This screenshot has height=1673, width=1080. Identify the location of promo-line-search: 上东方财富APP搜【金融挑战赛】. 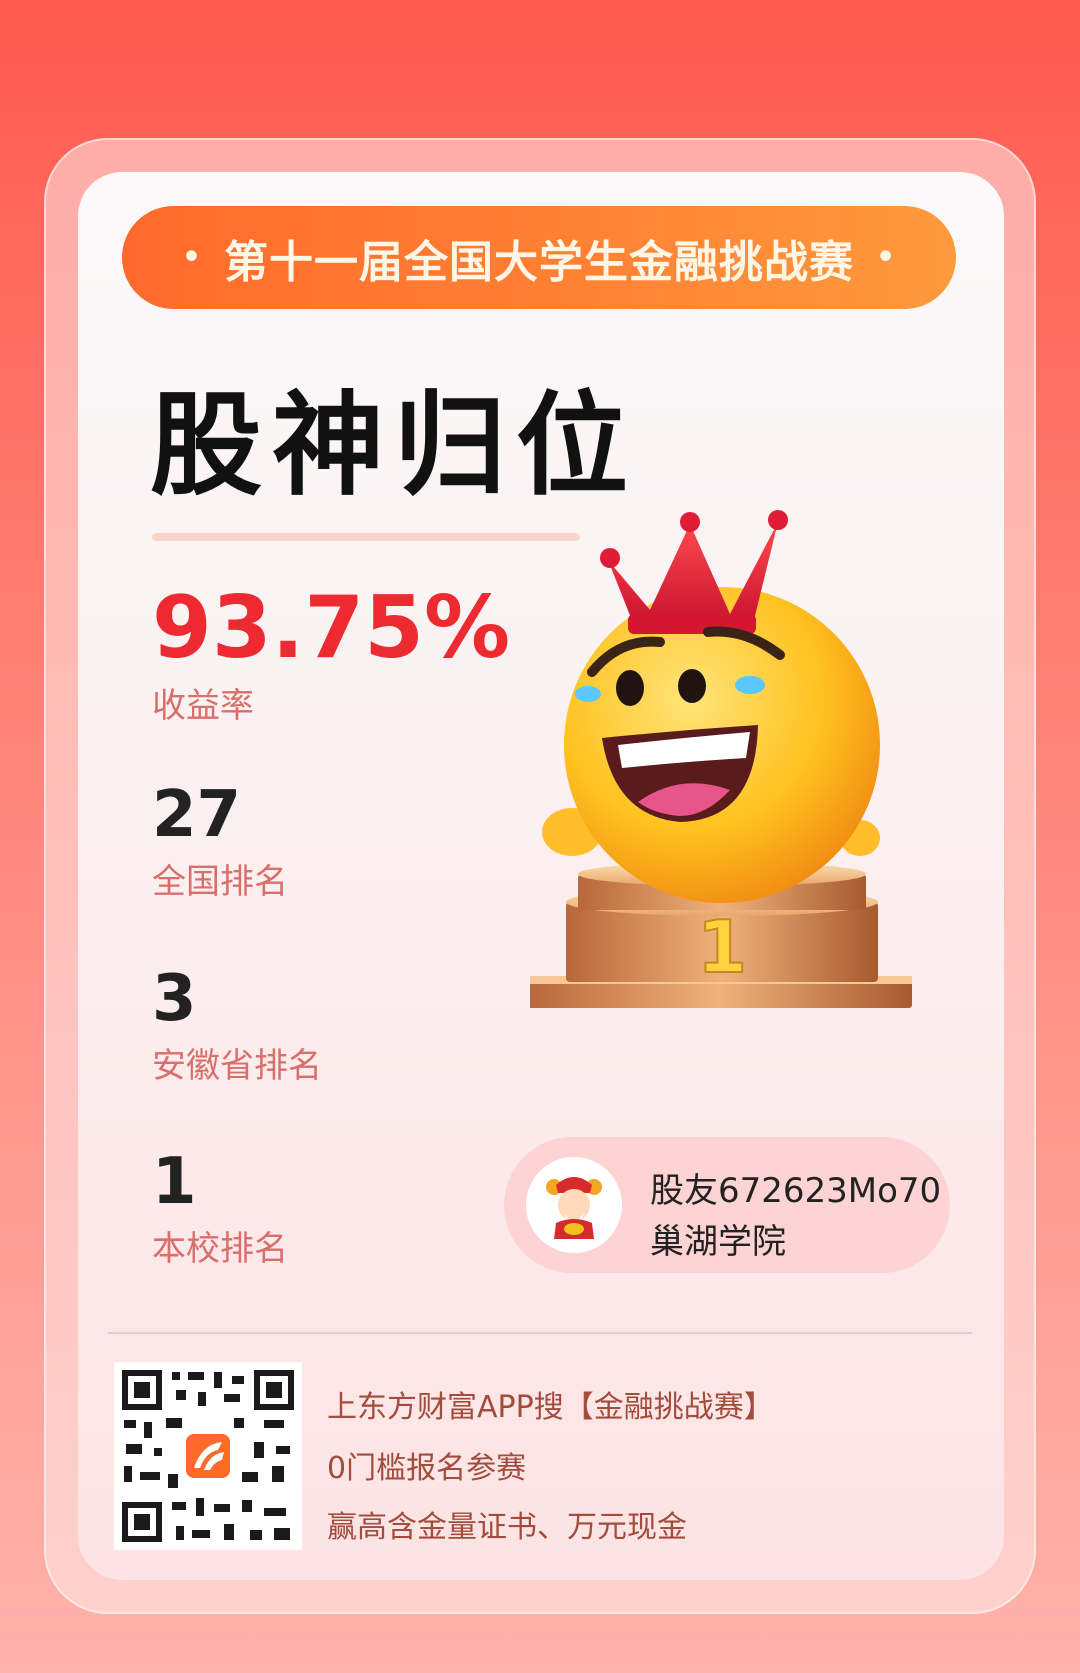
(550, 1407).